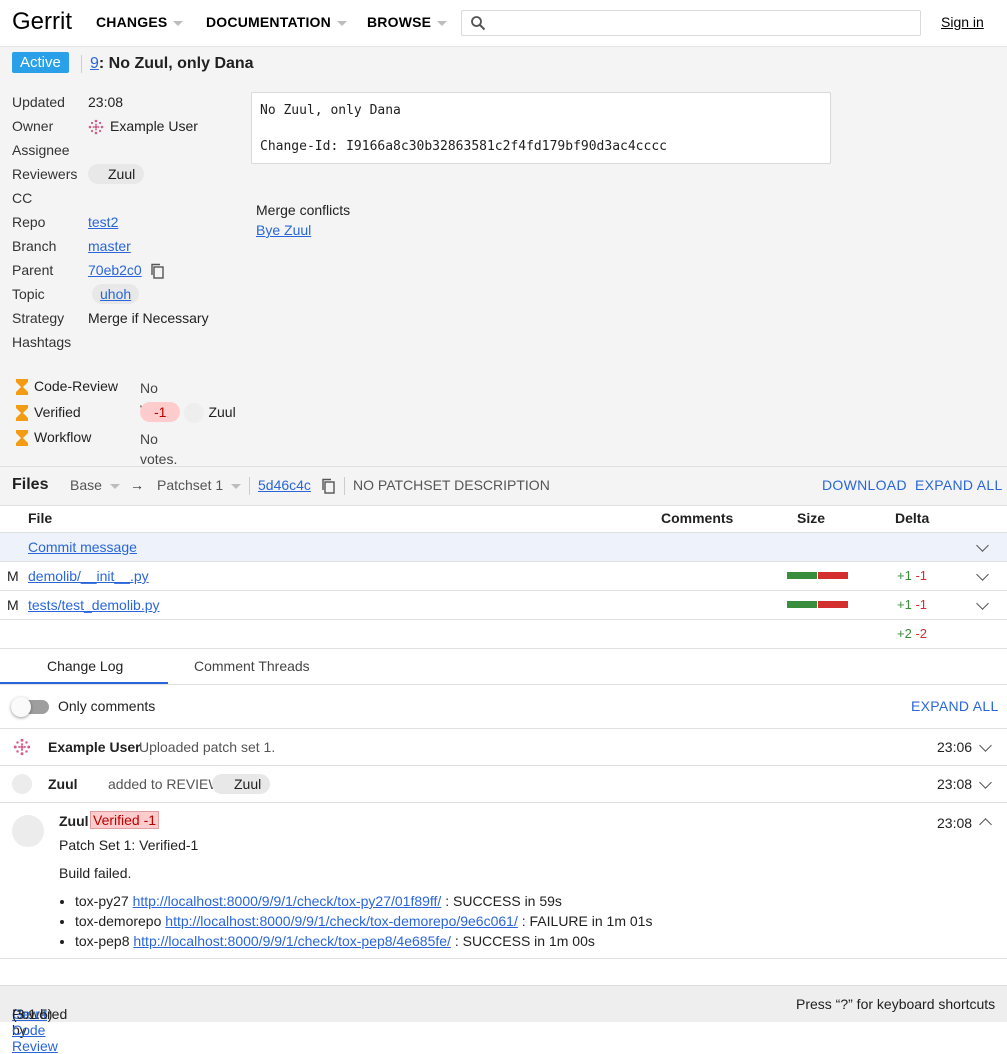 Image resolution: width=1007 pixels, height=1054 pixels. I want to click on column-delta: Delta, so click(912, 518).